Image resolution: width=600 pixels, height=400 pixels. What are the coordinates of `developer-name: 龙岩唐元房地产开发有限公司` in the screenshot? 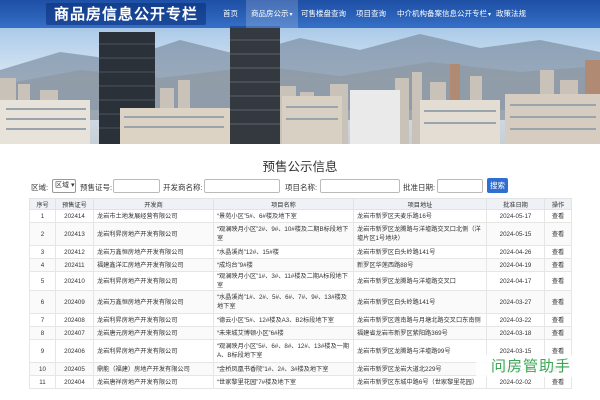 It's located at (153, 333).